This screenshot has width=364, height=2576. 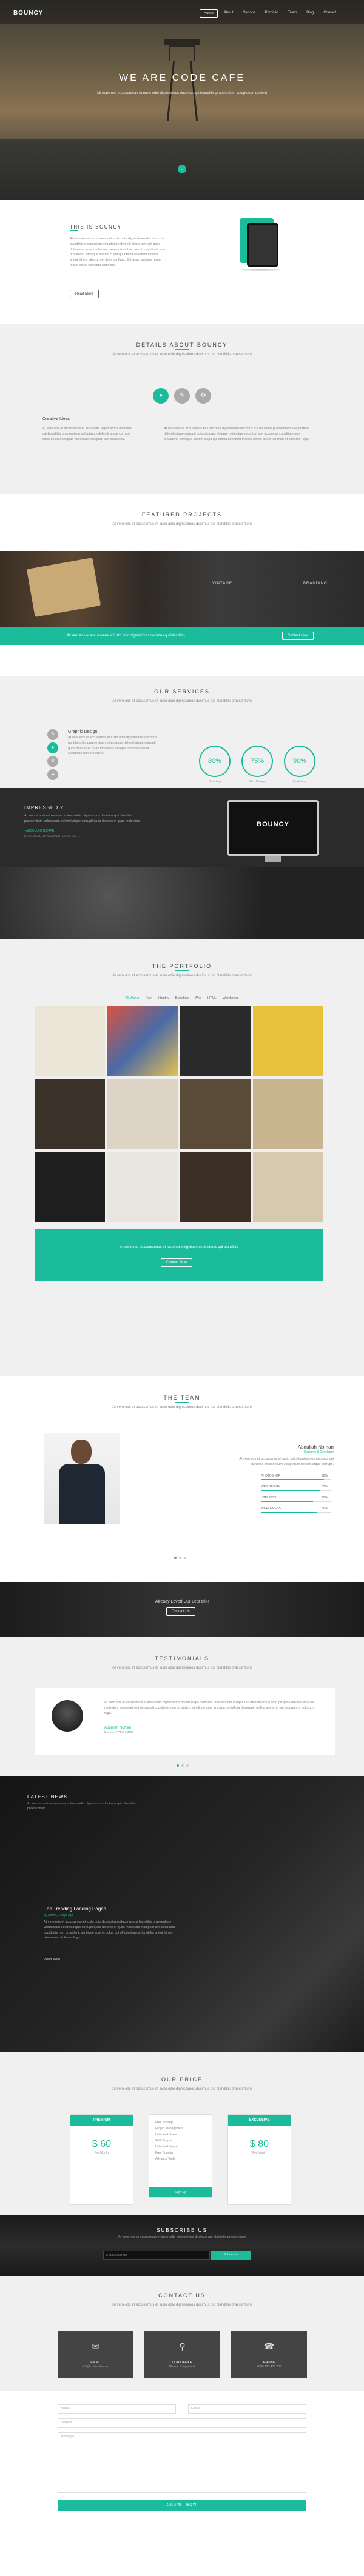 I want to click on feature-item: Free Hosting, so click(x=164, y=2122).